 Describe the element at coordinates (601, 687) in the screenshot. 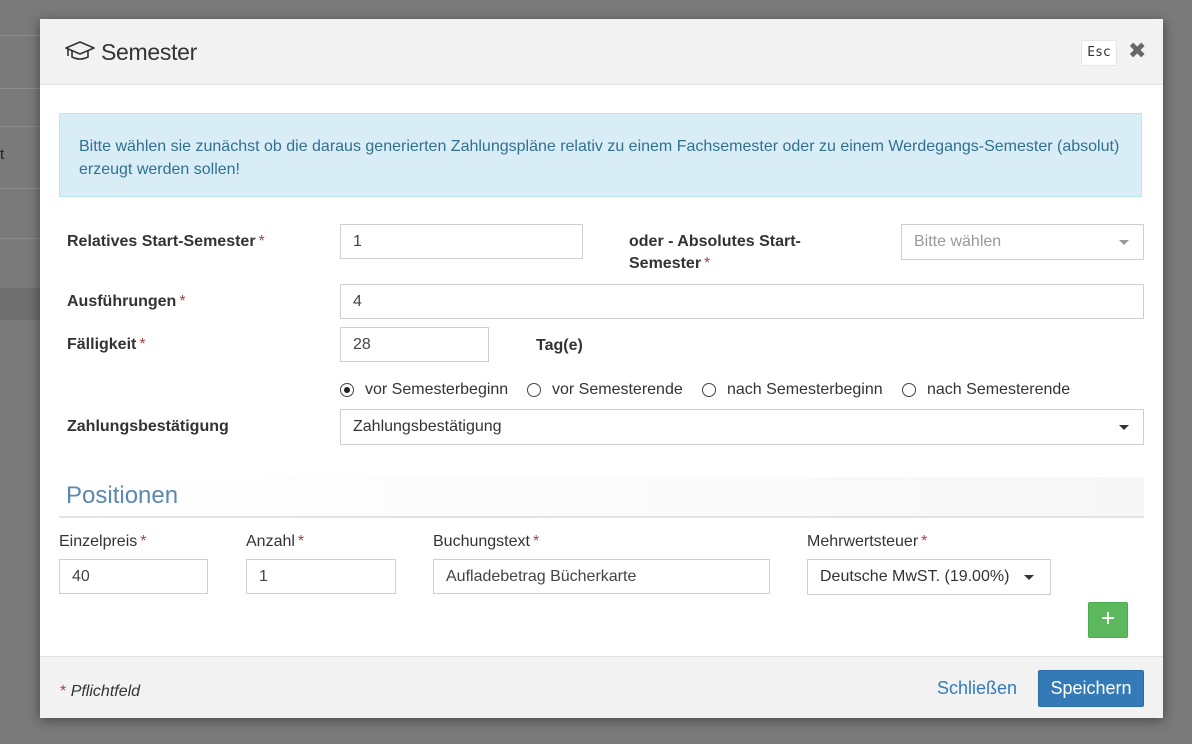

I see `modal-footer: * Pflichtfeld Schließen Speichern` at that location.